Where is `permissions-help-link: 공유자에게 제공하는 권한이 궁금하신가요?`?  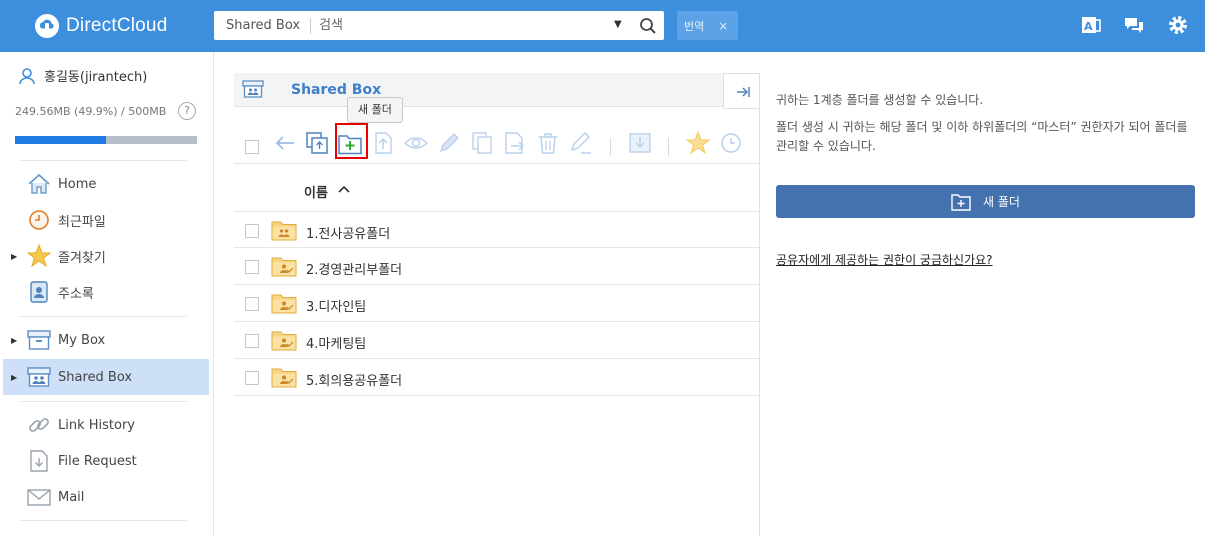
permissions-help-link: 공유자에게 제공하는 권한이 궁금하신가요? is located at coordinates (884, 259).